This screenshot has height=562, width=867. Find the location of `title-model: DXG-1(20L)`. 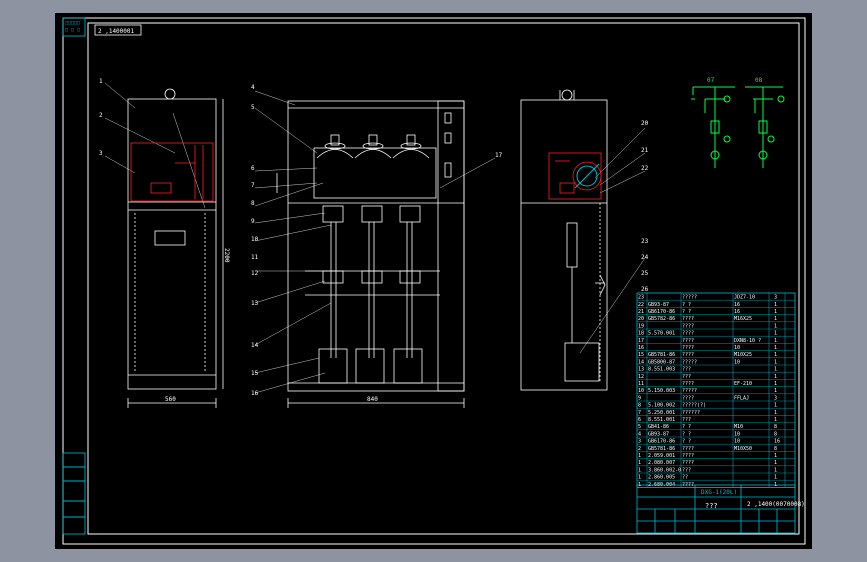

title-model: DXG-1(20L) is located at coordinates (719, 492).